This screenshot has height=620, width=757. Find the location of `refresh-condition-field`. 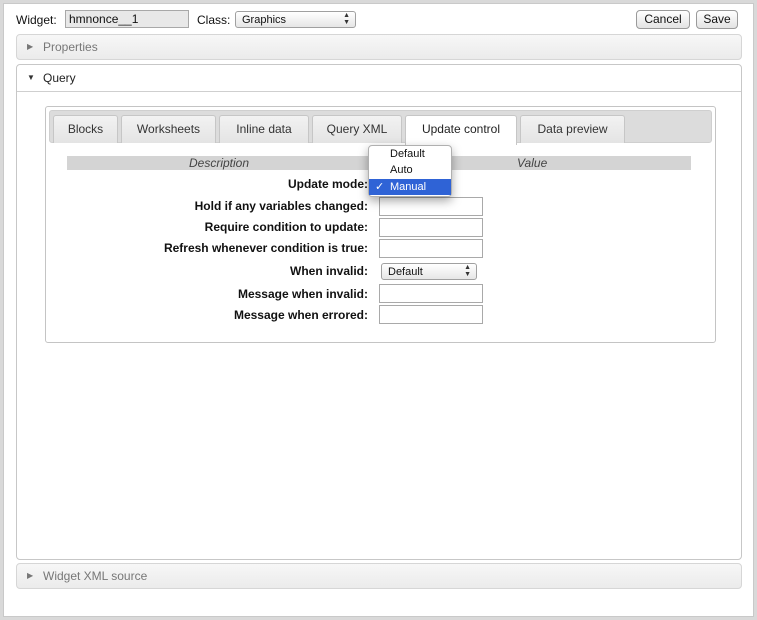

refresh-condition-field is located at coordinates (431, 248).